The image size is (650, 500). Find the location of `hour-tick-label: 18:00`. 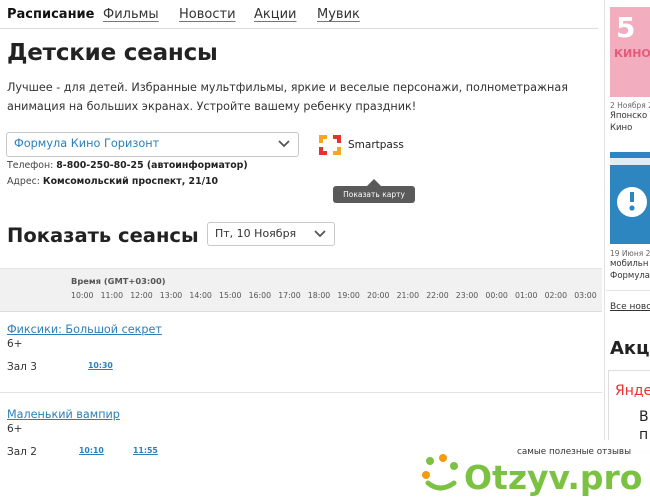

hour-tick-label: 18:00 is located at coordinates (319, 295).